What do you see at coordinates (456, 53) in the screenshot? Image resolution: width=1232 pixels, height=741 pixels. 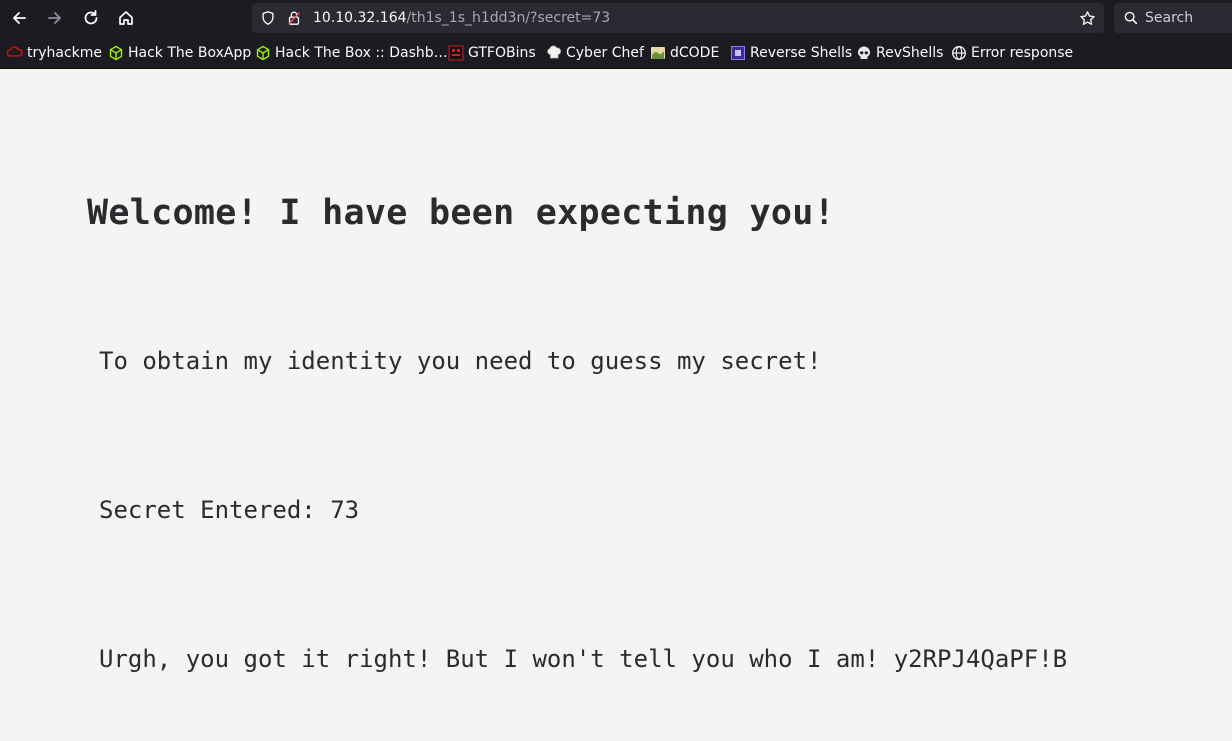 I see `gtfobins-icon` at bounding box center [456, 53].